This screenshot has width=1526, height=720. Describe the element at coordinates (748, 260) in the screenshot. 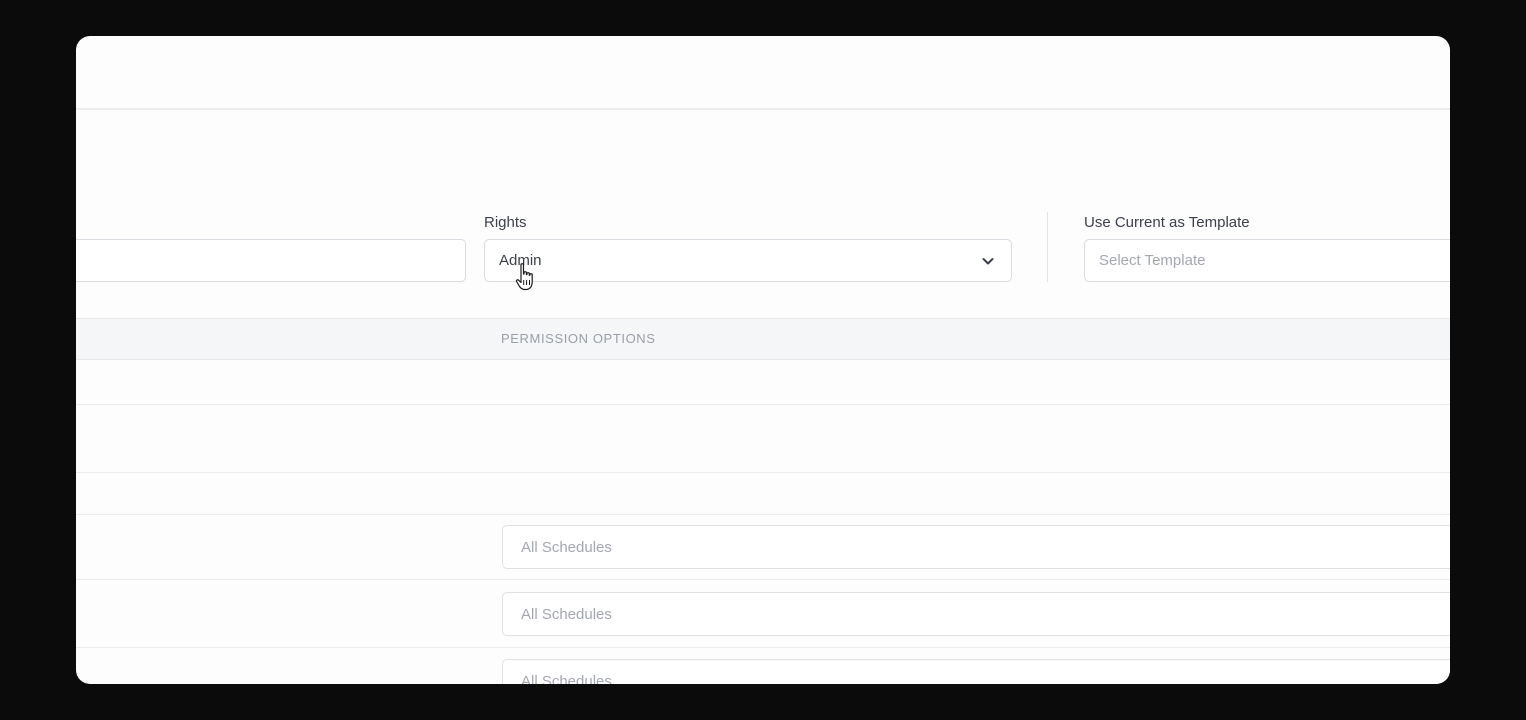

I see `rights-select: Admin` at that location.